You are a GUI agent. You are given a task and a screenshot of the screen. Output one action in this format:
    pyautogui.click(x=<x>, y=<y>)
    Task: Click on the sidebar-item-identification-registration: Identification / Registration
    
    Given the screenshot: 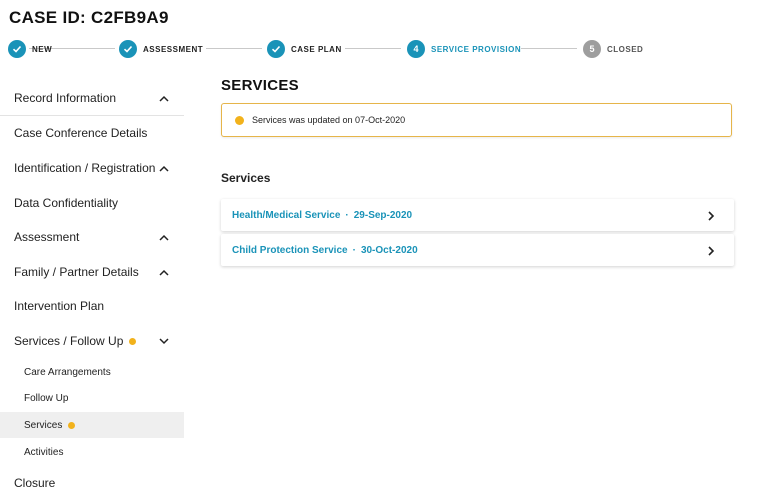 What is the action you would take?
    pyautogui.click(x=92, y=168)
    